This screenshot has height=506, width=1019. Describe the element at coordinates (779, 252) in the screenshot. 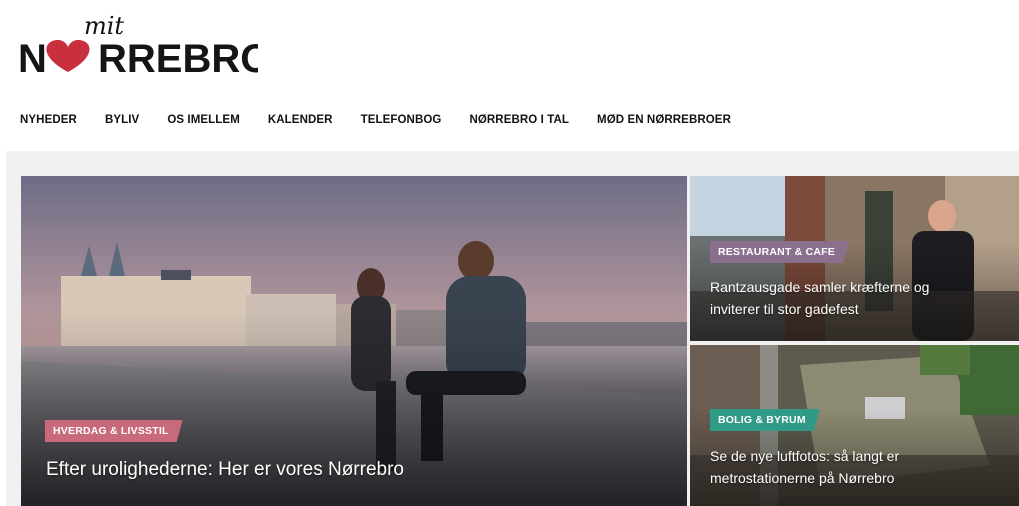

I see `side-top-category-tag: RESTAURANT & CAFE` at that location.